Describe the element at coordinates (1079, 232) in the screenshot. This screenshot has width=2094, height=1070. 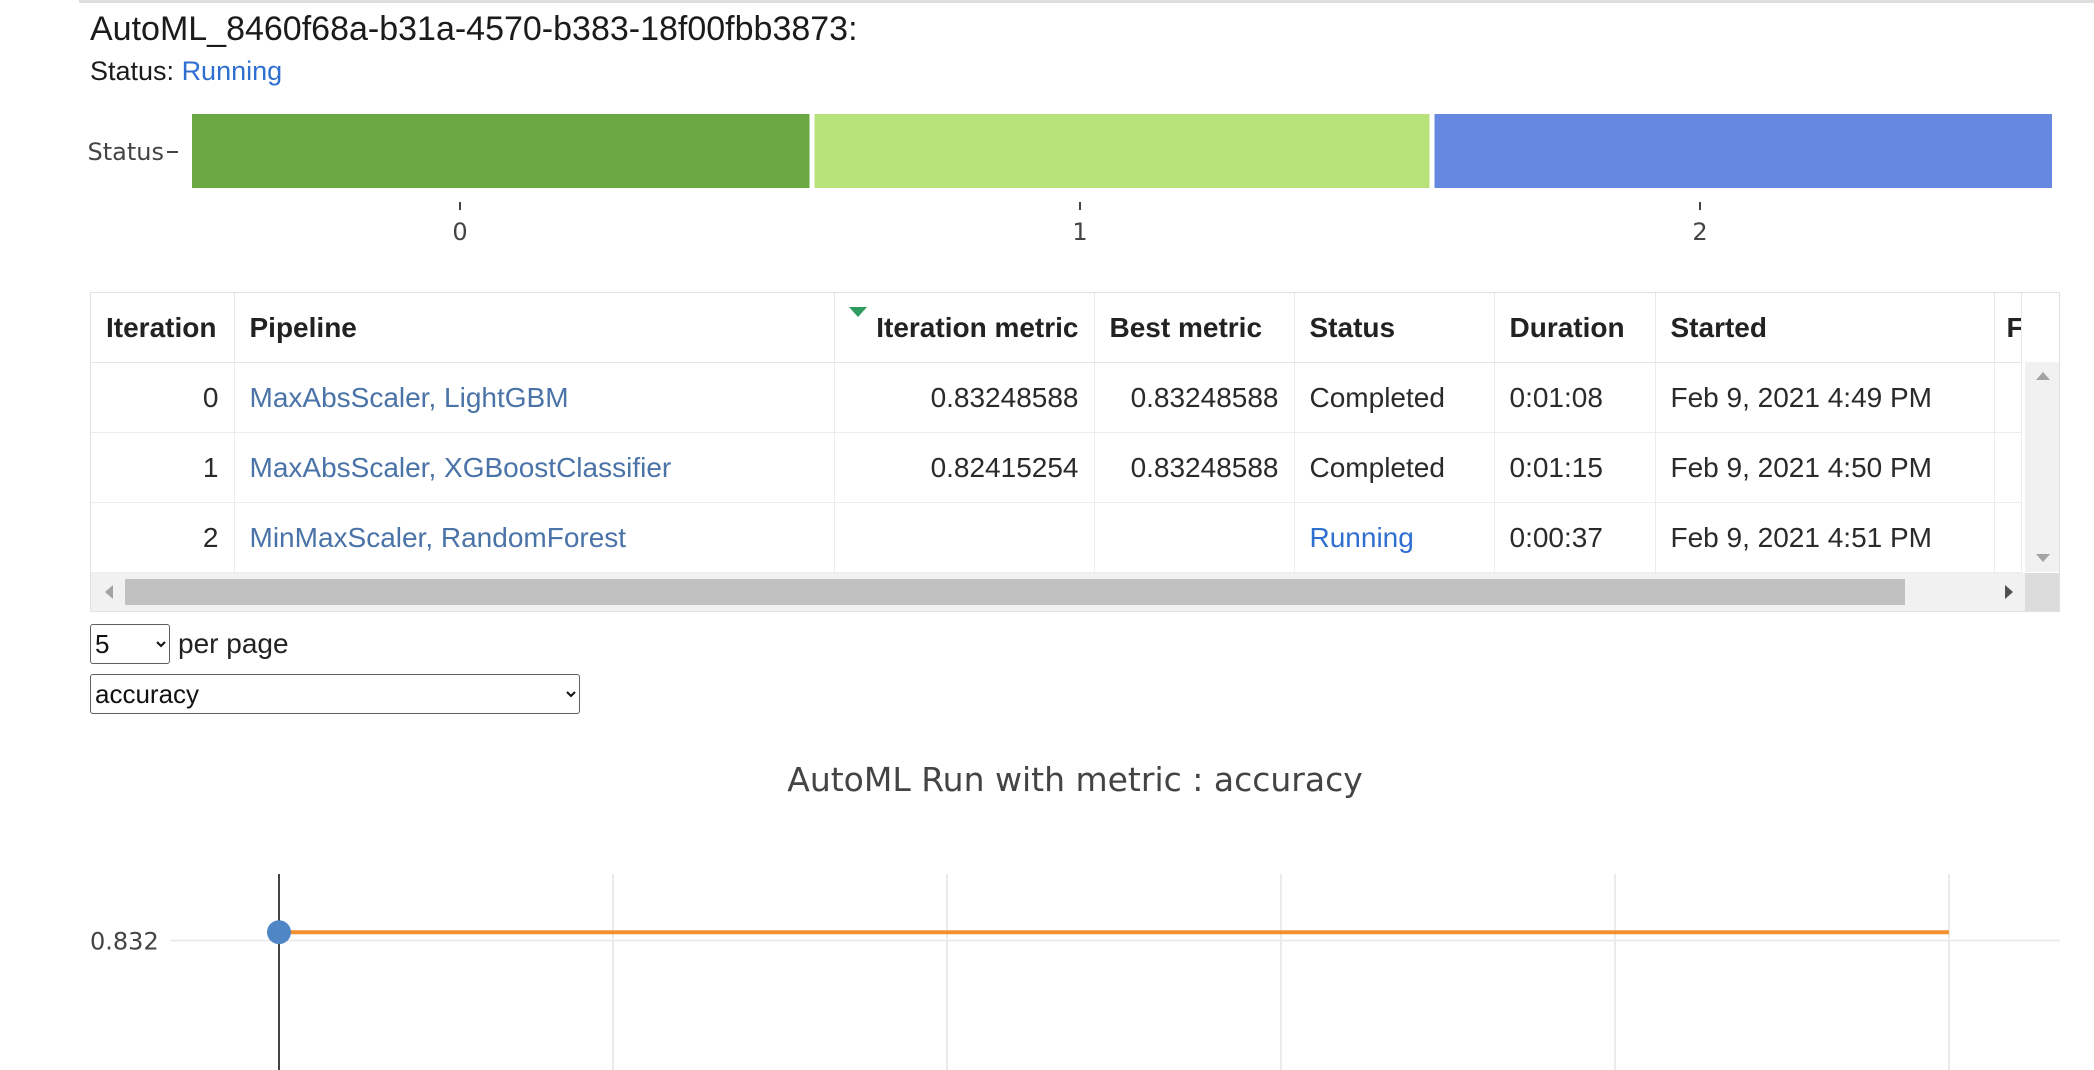
I see `timeline-x-tick-label: 1` at that location.